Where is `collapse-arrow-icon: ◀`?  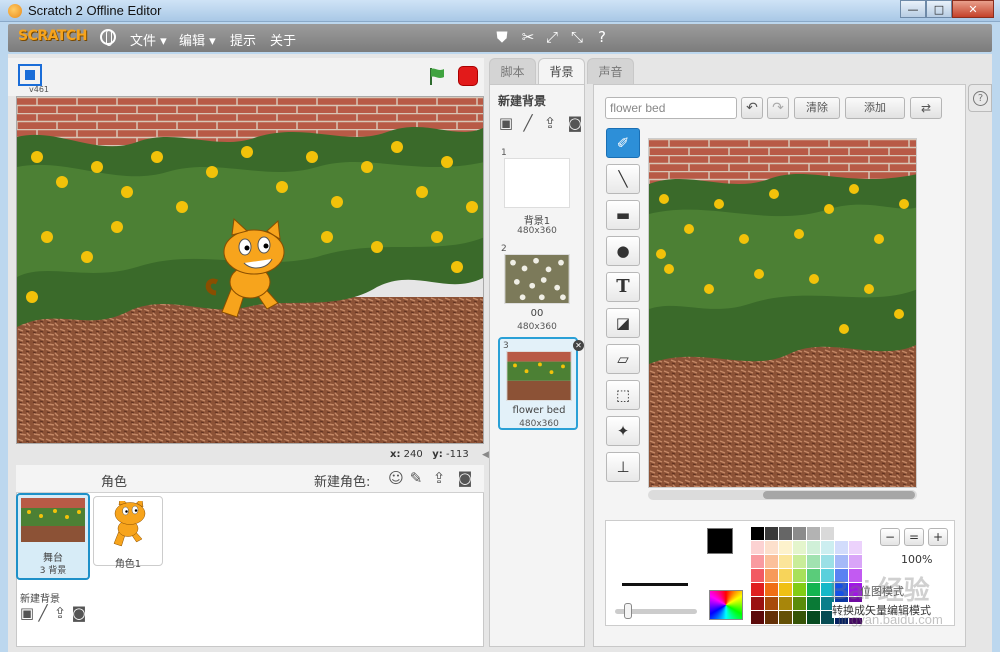 collapse-arrow-icon: ◀ is located at coordinates (485, 456).